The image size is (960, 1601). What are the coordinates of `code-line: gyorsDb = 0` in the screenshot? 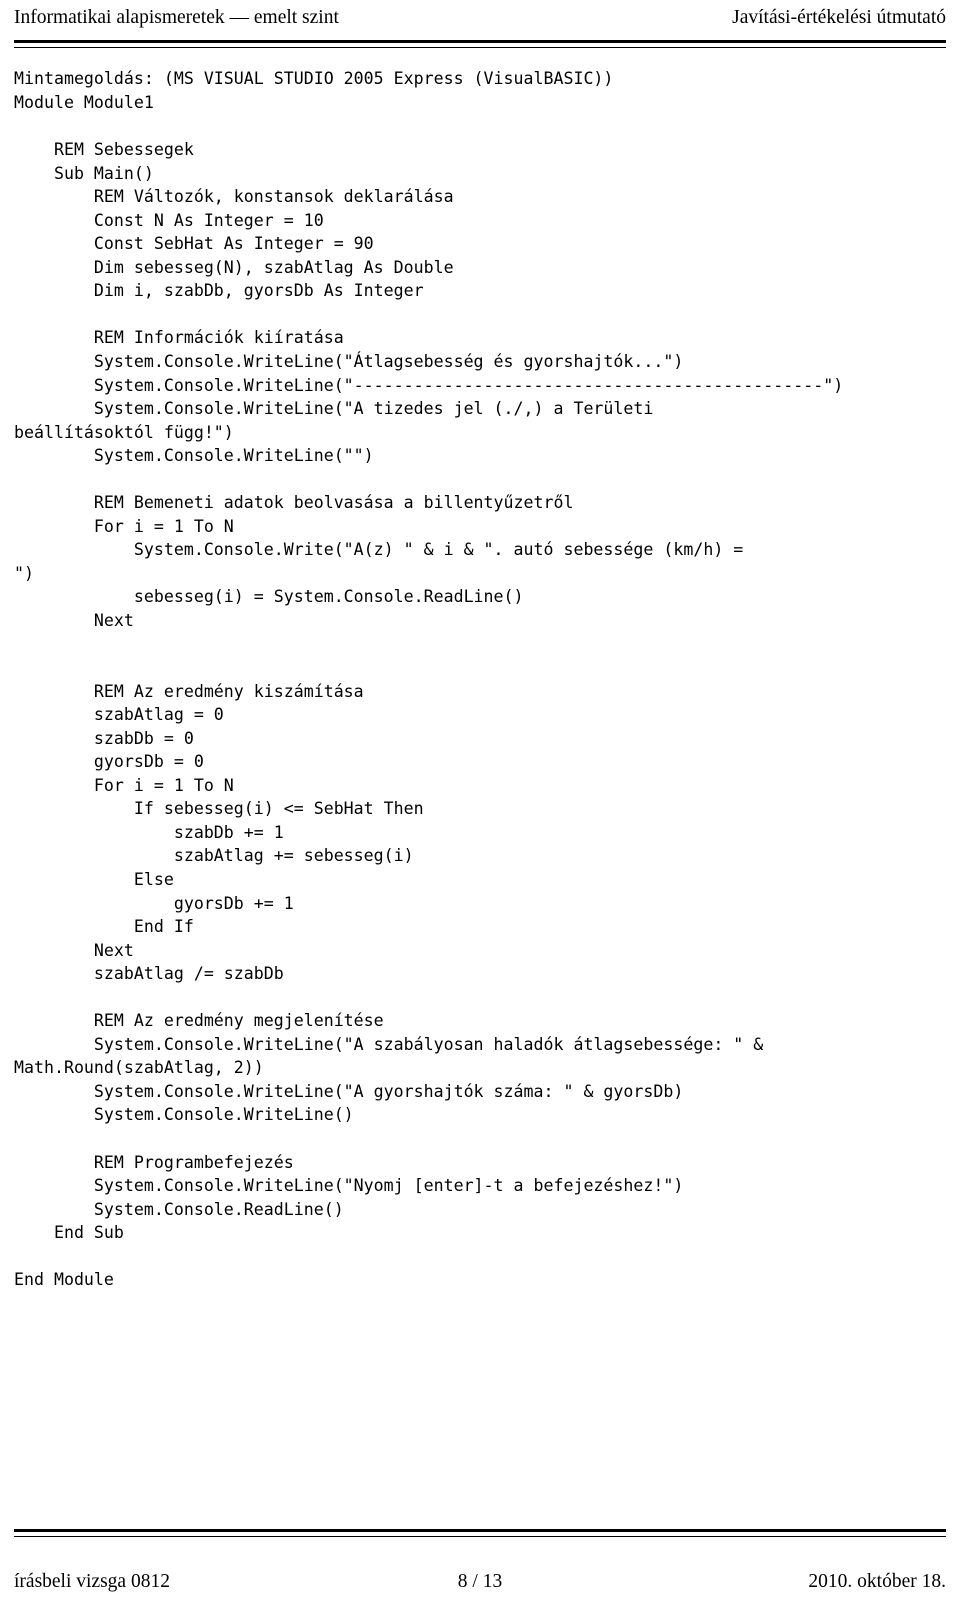 It's located at (109, 762).